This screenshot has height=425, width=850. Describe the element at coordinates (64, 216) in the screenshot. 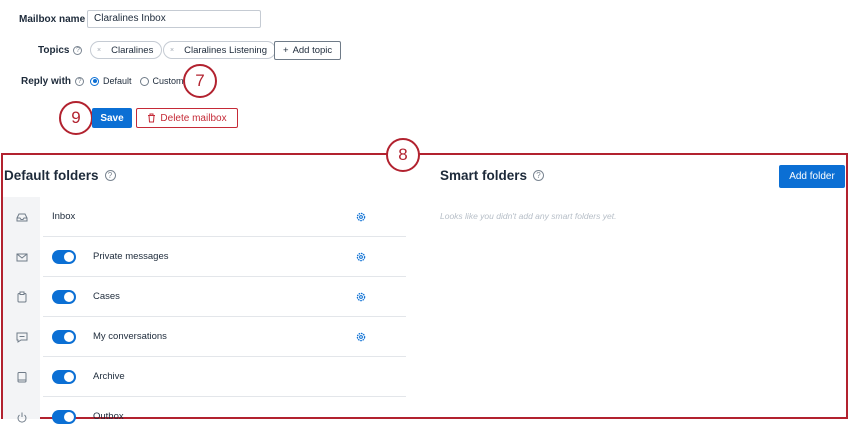

I see `folder-label: Inbox` at that location.